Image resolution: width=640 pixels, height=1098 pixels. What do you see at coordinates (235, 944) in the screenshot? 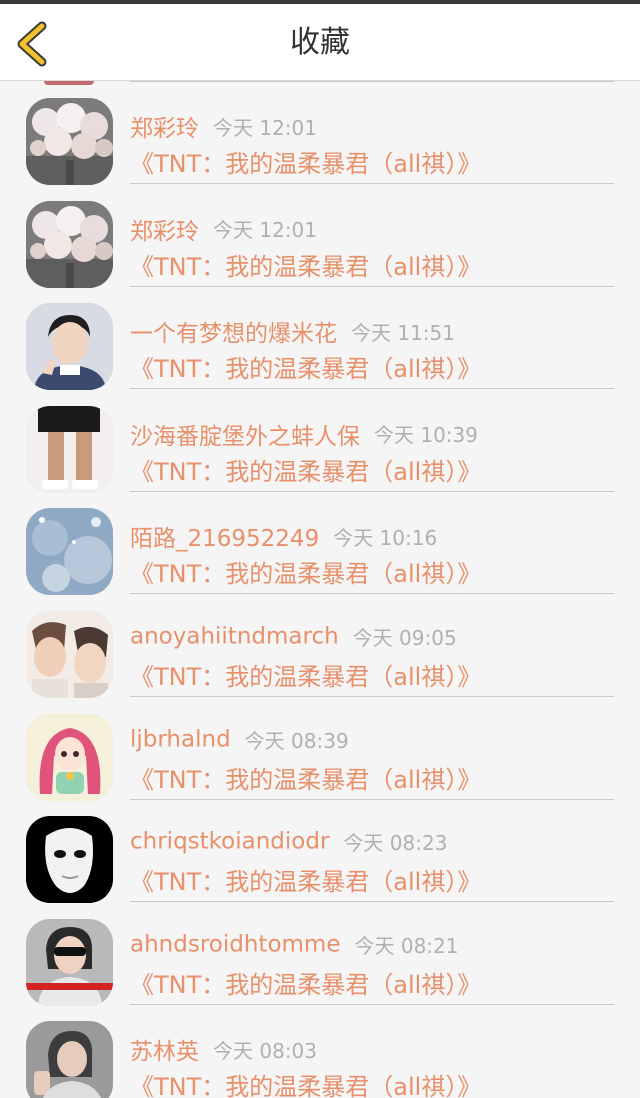
I see `user-name: ahndsroidhtomme` at bounding box center [235, 944].